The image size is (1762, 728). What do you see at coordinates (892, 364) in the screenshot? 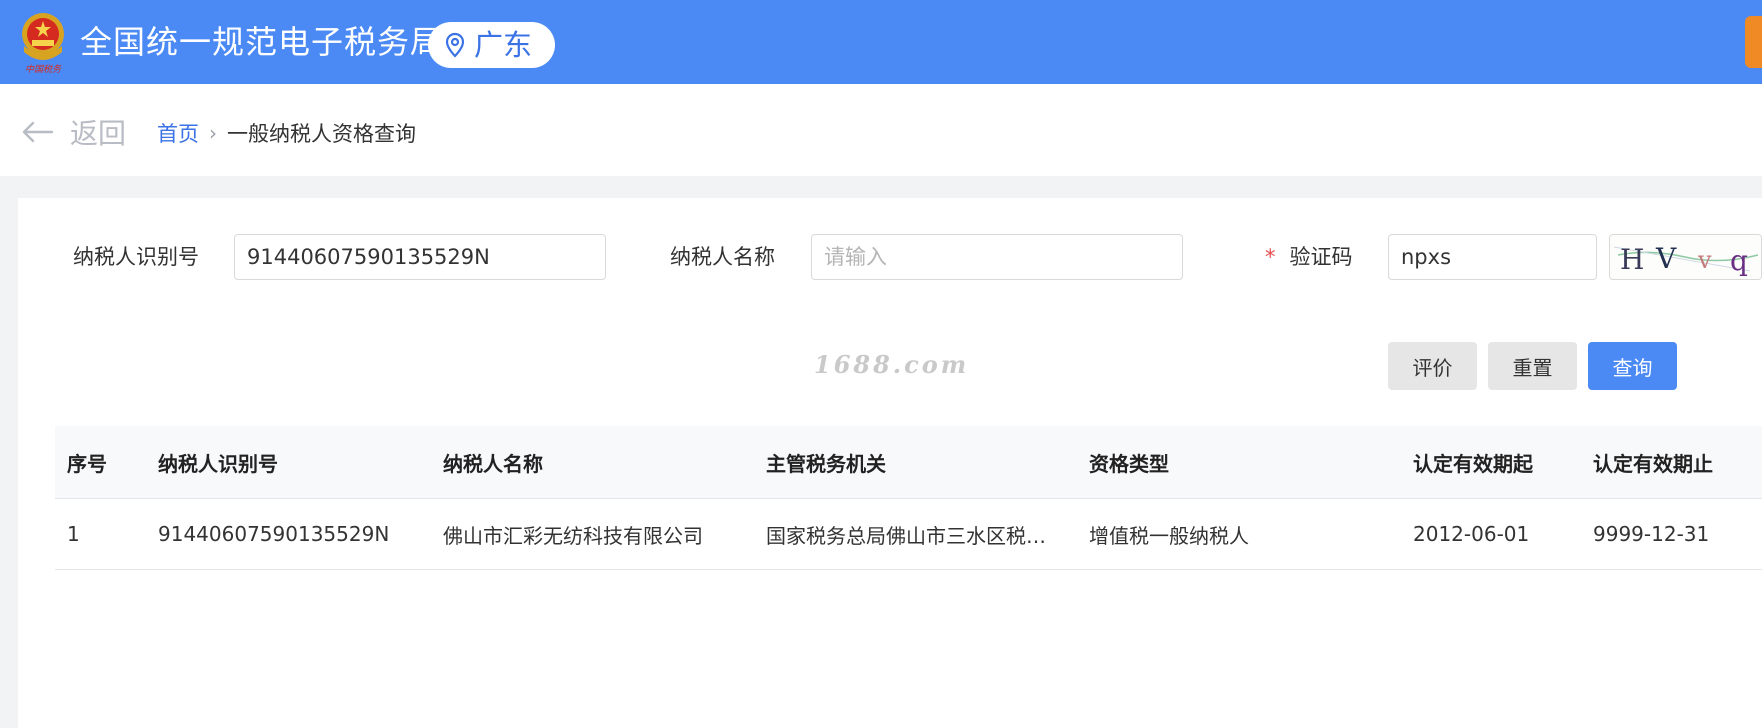
I see `watermark: 1688.com` at bounding box center [892, 364].